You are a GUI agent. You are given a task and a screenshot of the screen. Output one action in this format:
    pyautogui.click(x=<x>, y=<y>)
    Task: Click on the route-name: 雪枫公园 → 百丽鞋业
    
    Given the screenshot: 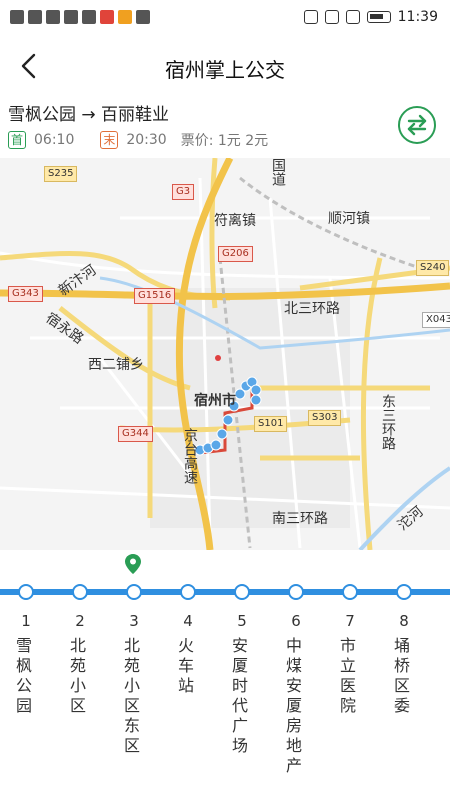 What is the action you would take?
    pyautogui.click(x=89, y=115)
    